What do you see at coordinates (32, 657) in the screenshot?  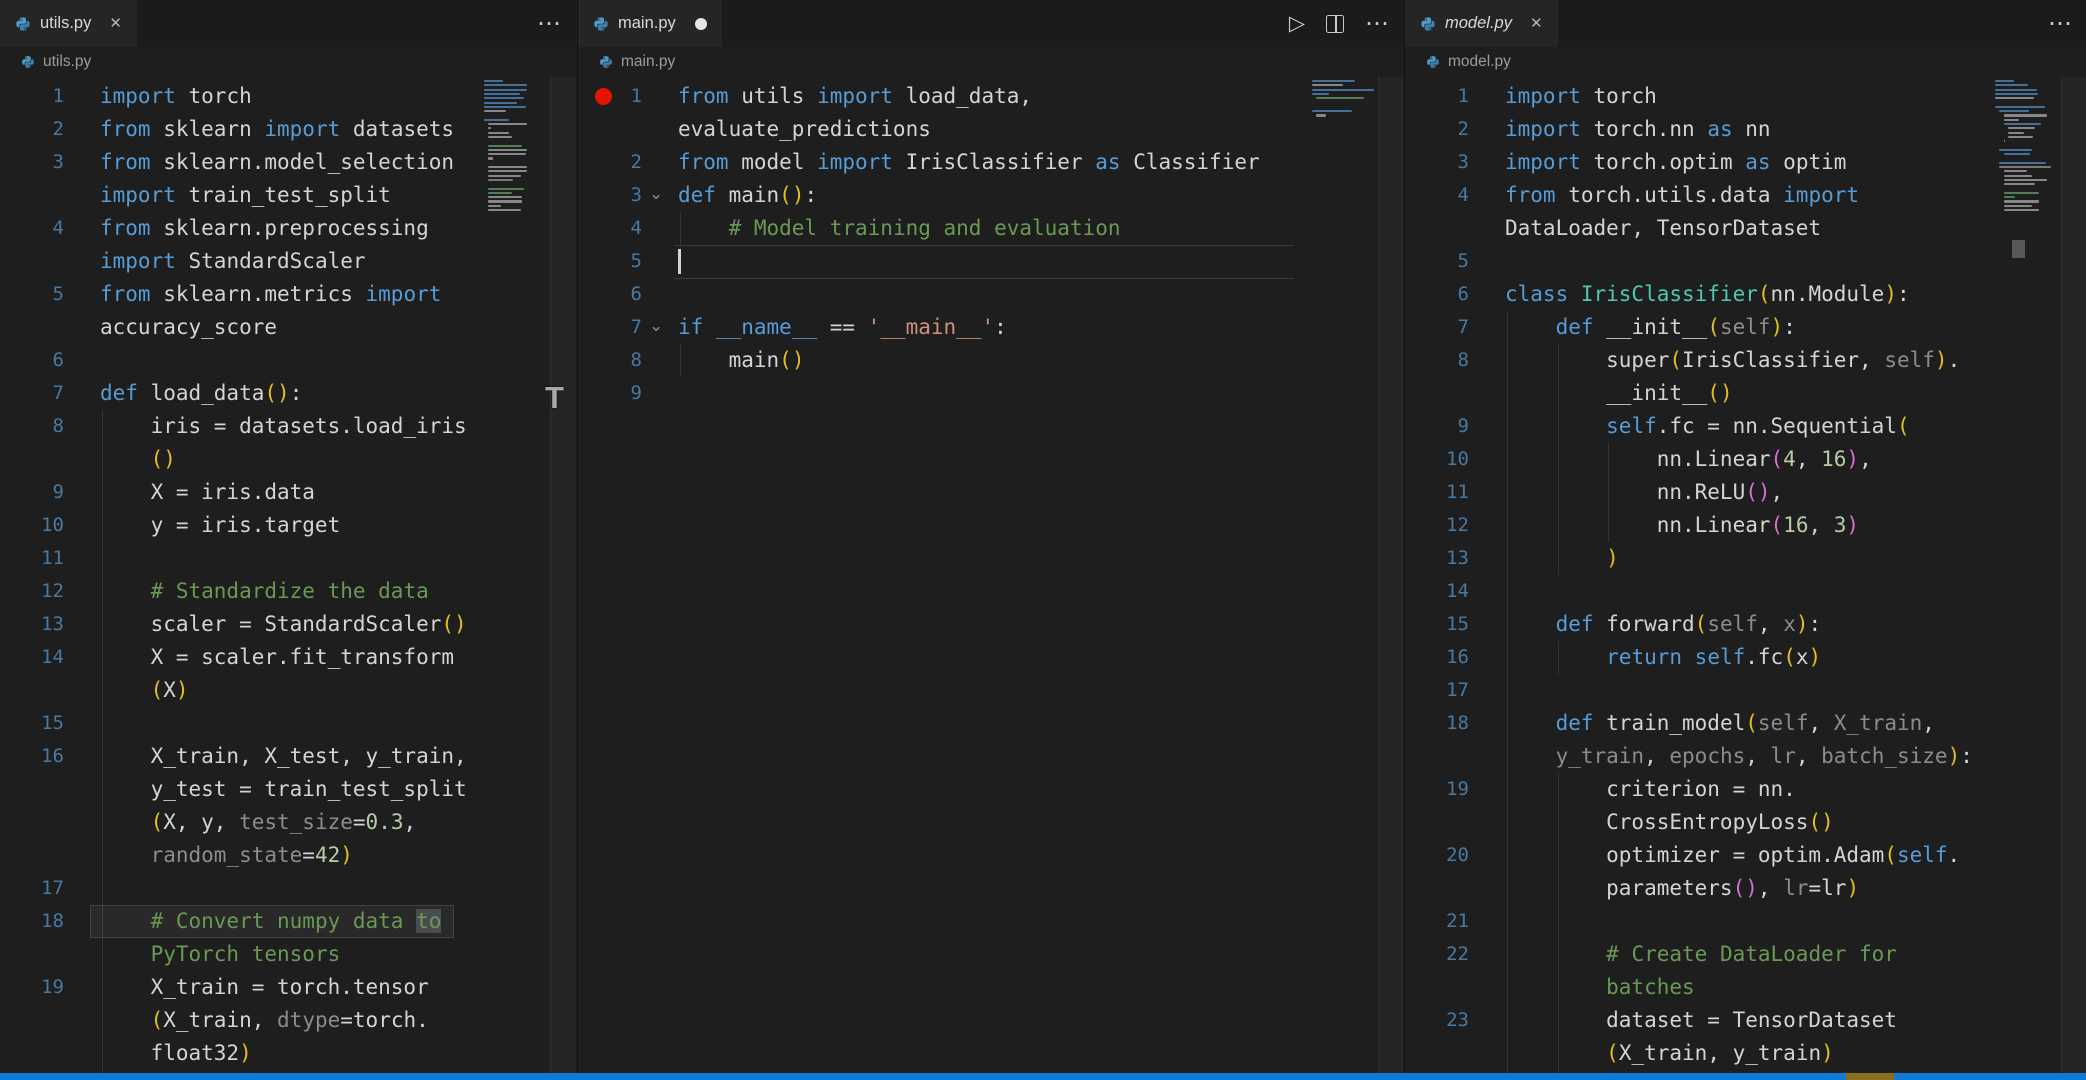 I see `line-number: 14` at bounding box center [32, 657].